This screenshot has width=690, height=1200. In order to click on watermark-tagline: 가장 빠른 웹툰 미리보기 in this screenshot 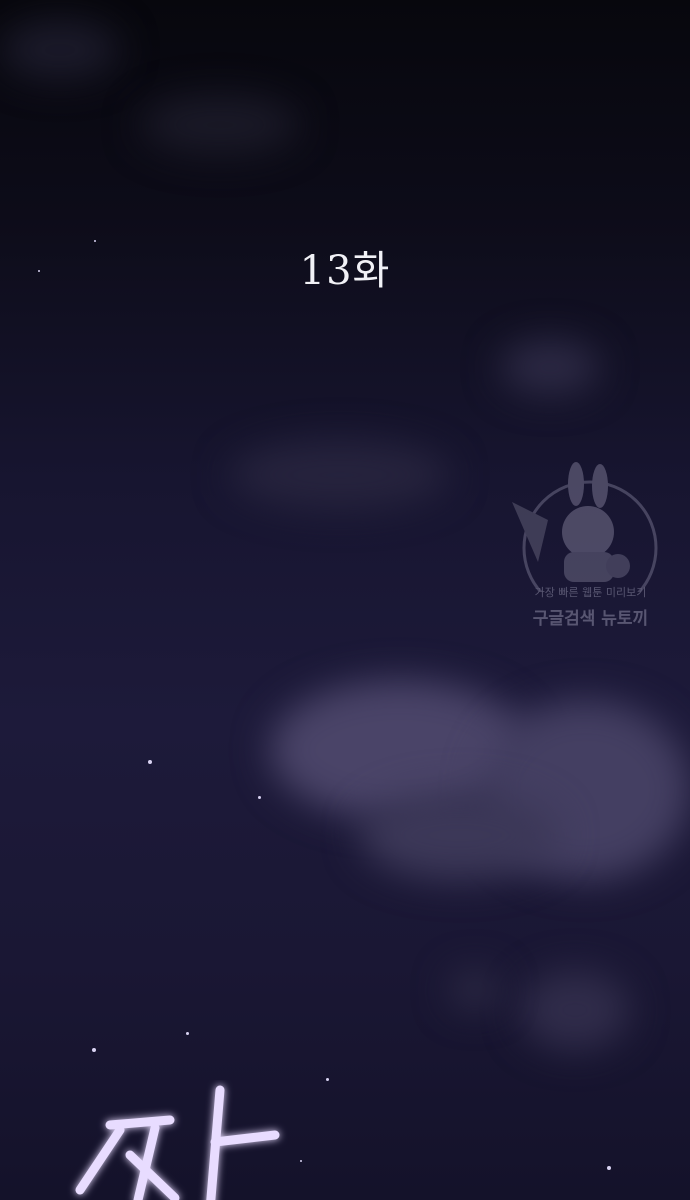, I will do `click(590, 592)`.